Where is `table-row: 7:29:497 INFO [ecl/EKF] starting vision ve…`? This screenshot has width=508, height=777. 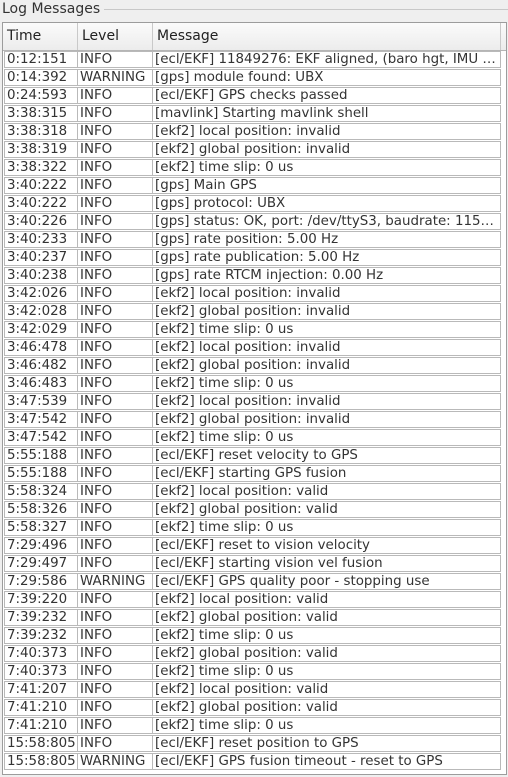 table-row: 7:29:497 INFO [ecl/EKF] starting vision ve… is located at coordinates (254, 564).